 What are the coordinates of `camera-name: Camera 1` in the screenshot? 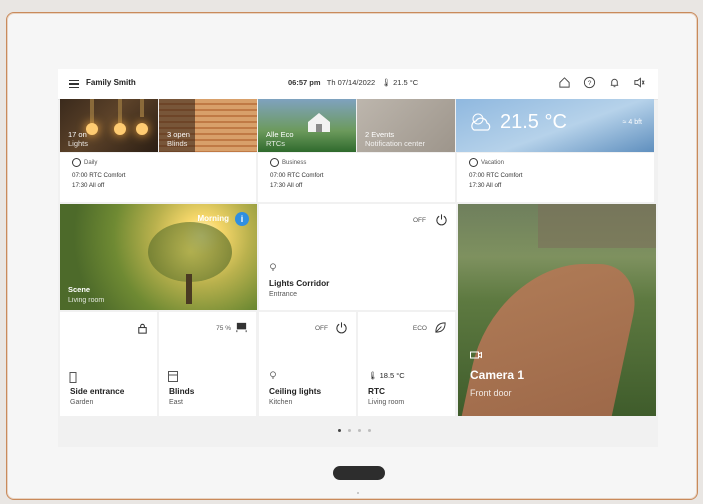 It's located at (497, 375).